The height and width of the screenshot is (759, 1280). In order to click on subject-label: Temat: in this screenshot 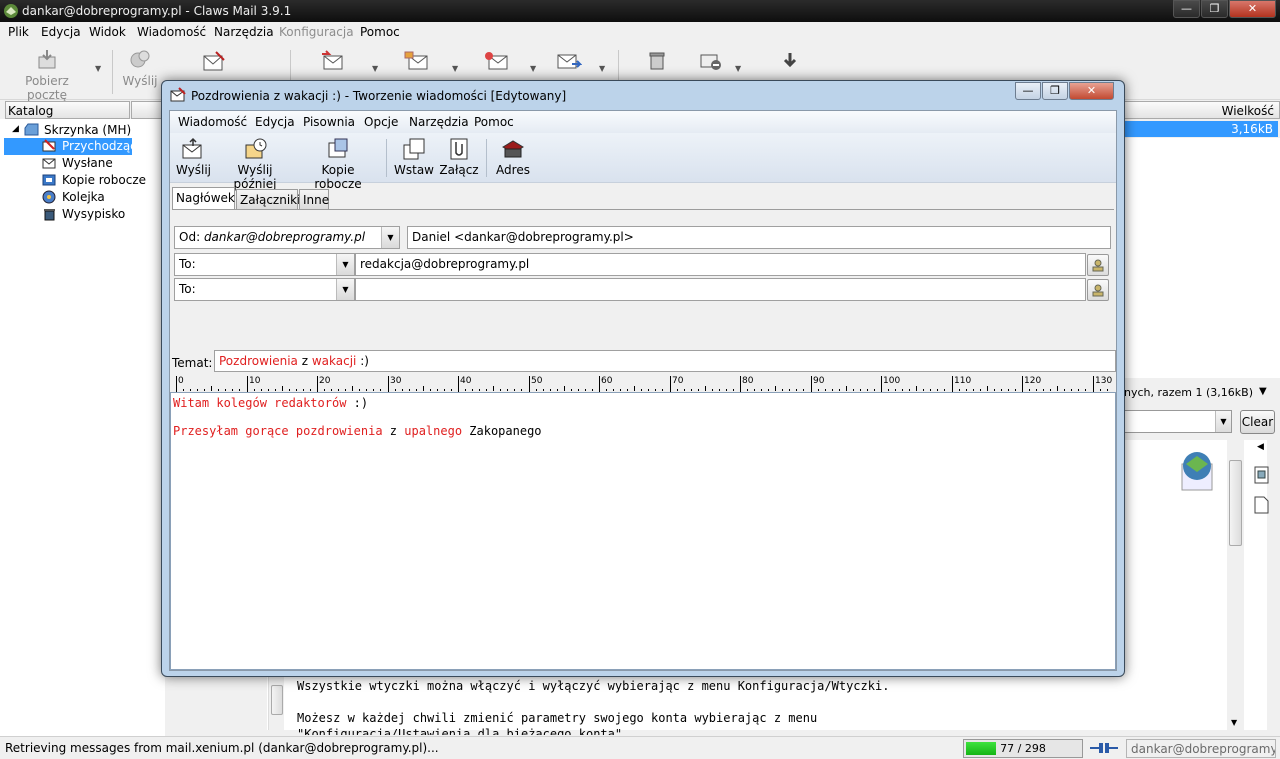, I will do `click(192, 363)`.